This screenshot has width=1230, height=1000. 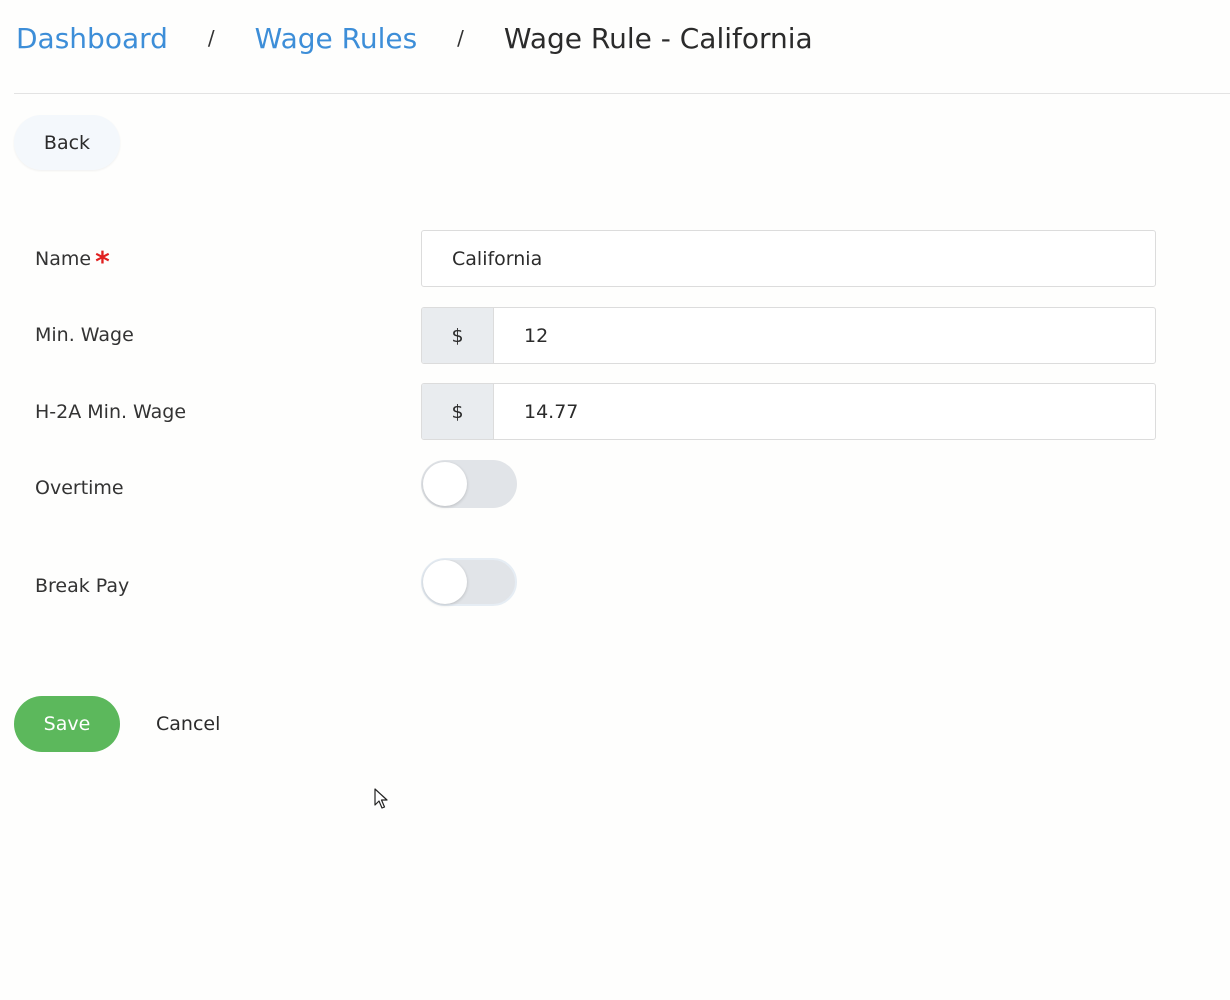 What do you see at coordinates (336, 38) in the screenshot?
I see `breadcrumb-wage-rules-link: Wage Rules` at bounding box center [336, 38].